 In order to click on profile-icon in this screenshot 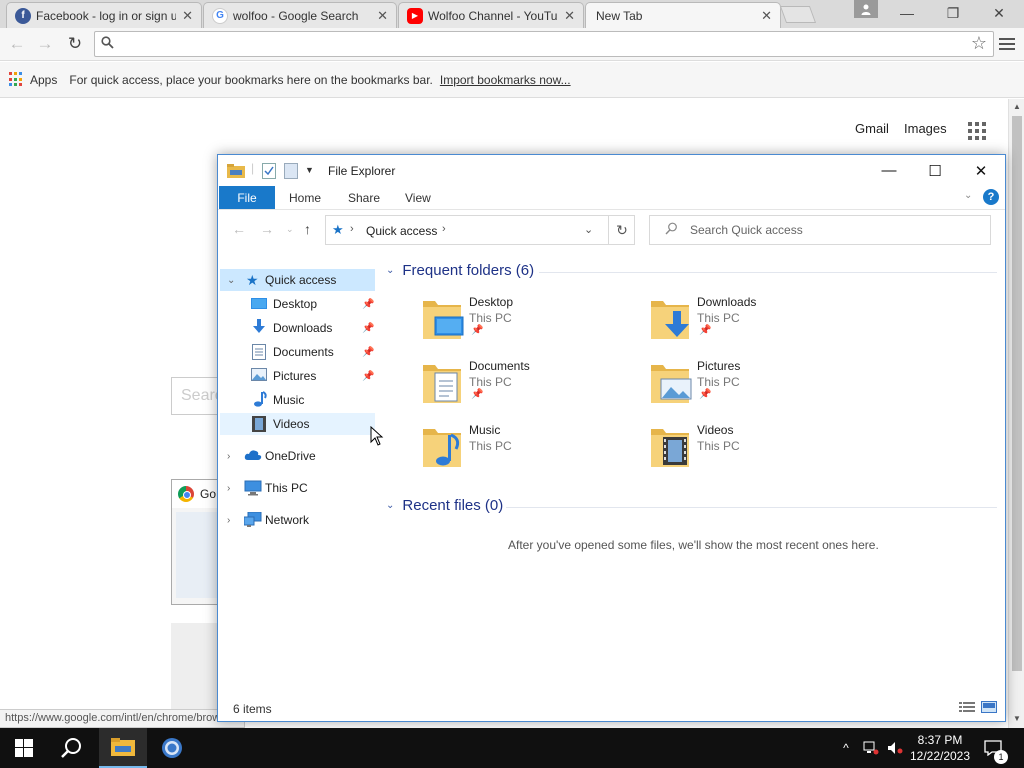, I will do `click(866, 9)`.